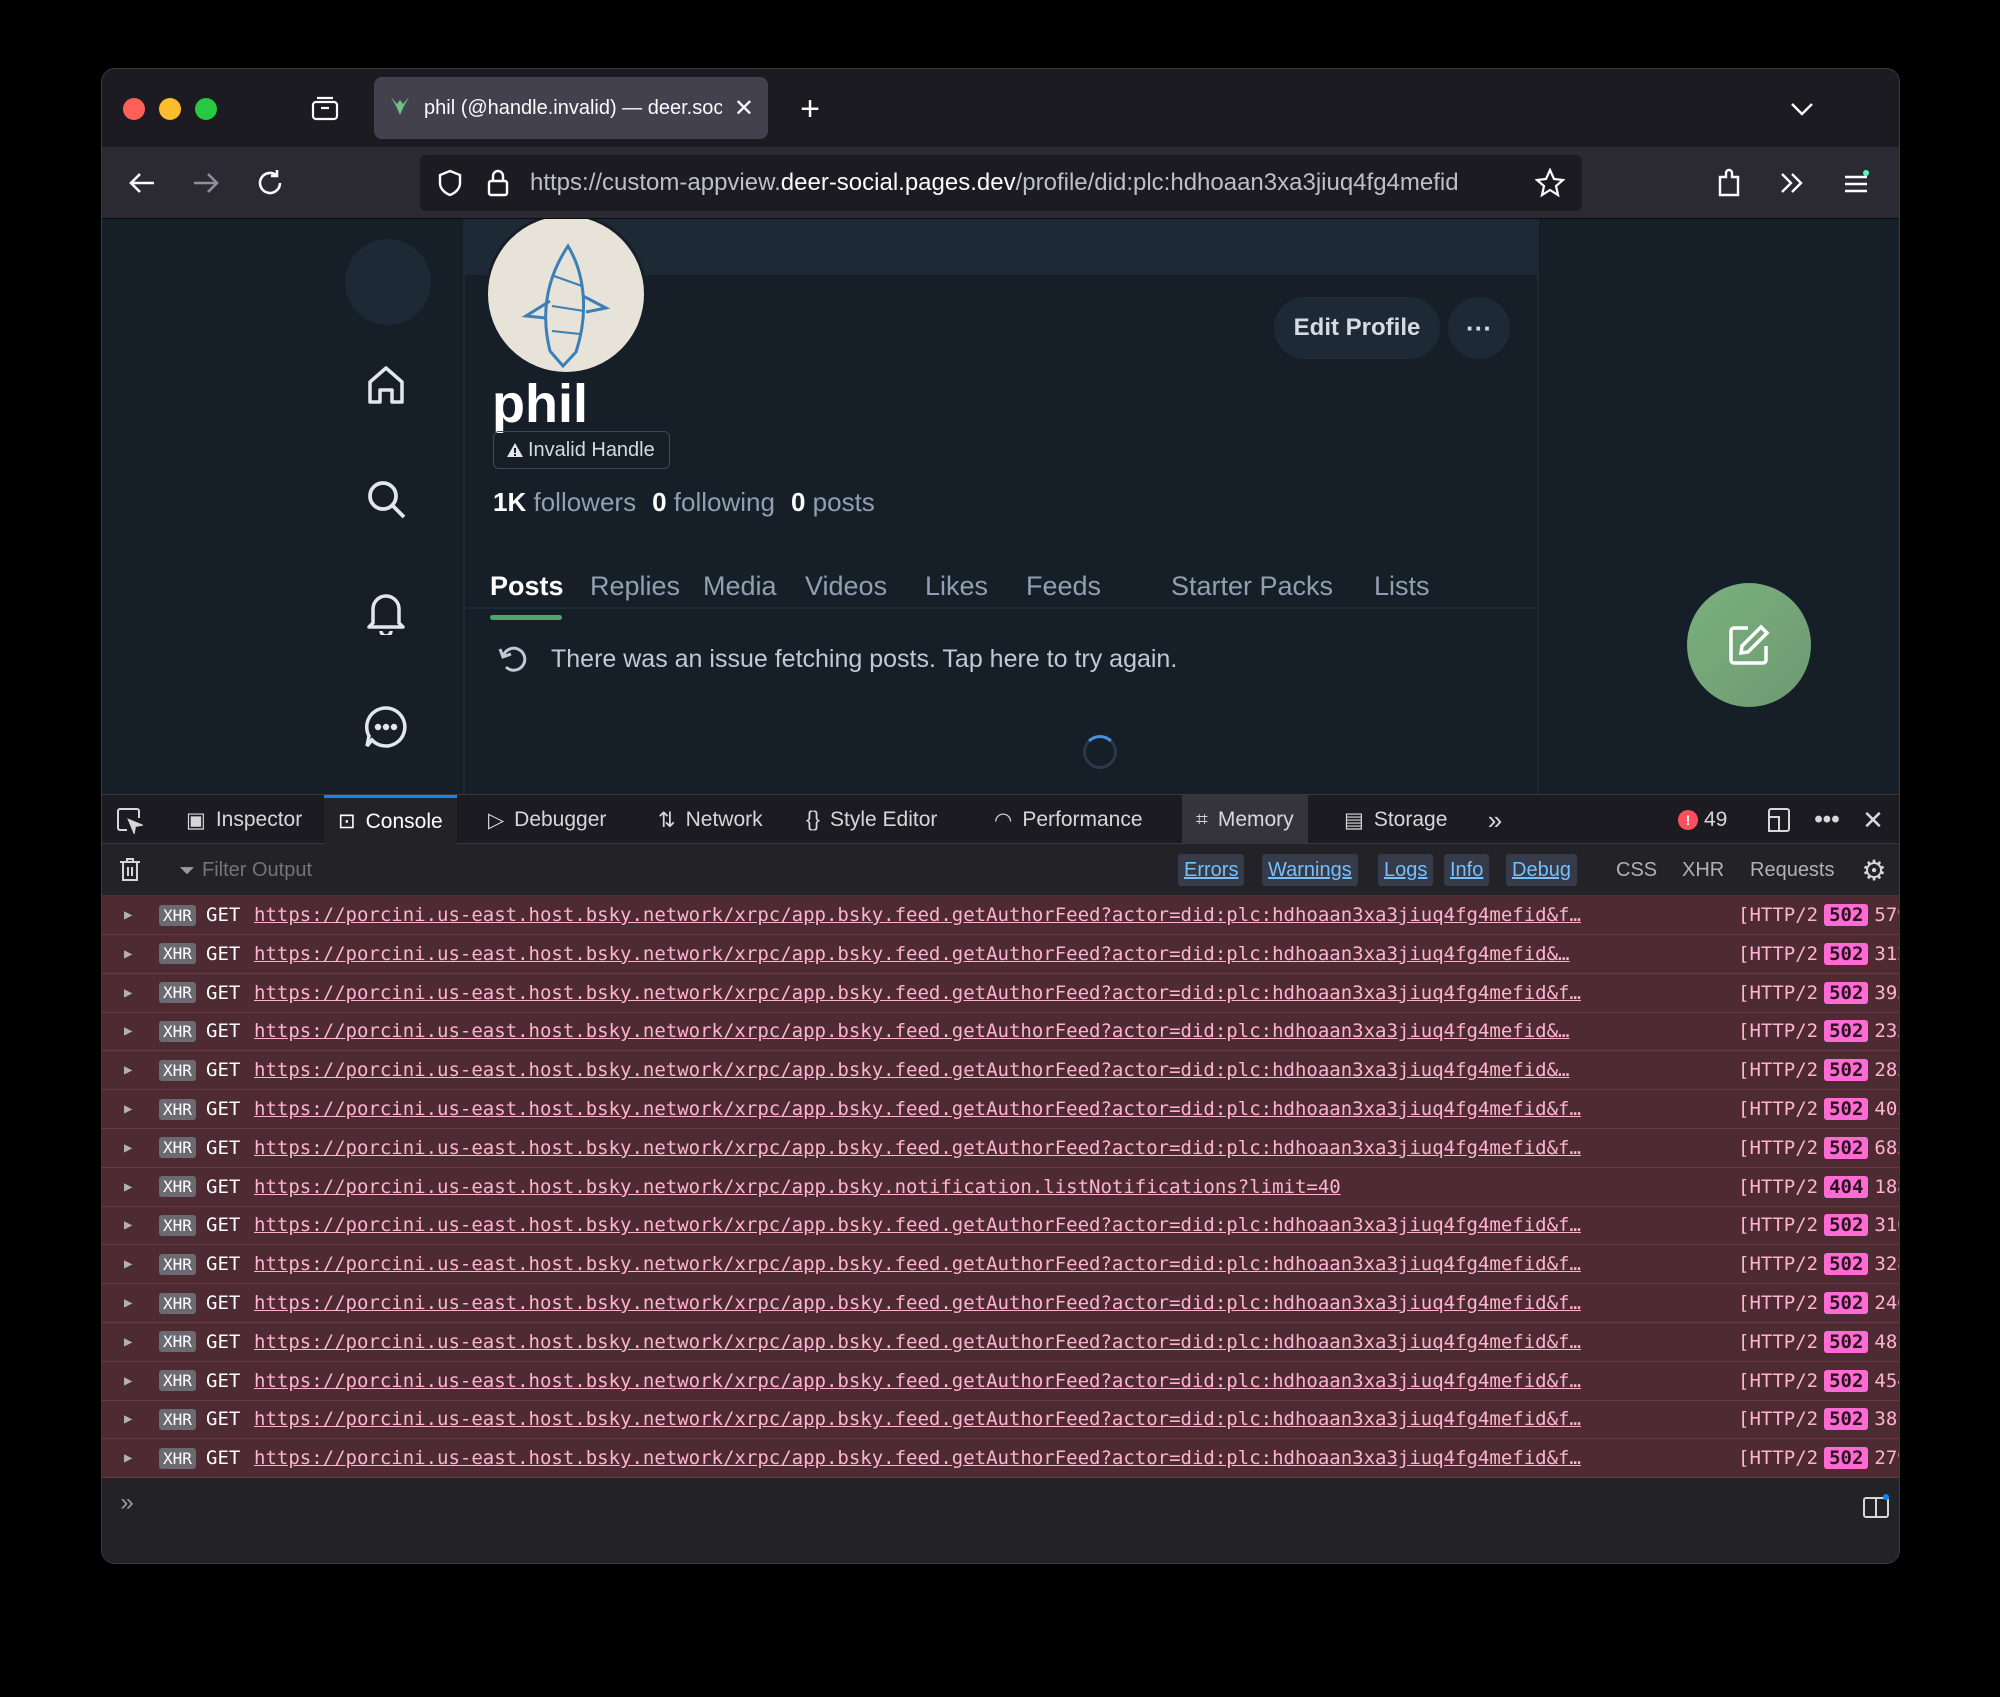 This screenshot has height=1697, width=2000. I want to click on chat-icon, so click(386, 727).